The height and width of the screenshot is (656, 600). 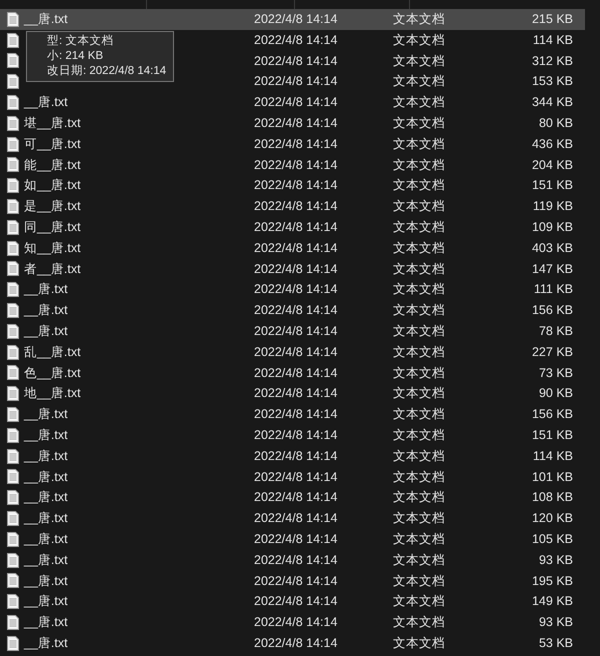 I want to click on file-row: 2022/4/8 14:14 文本文档 109 KB, so click(x=419, y=227).